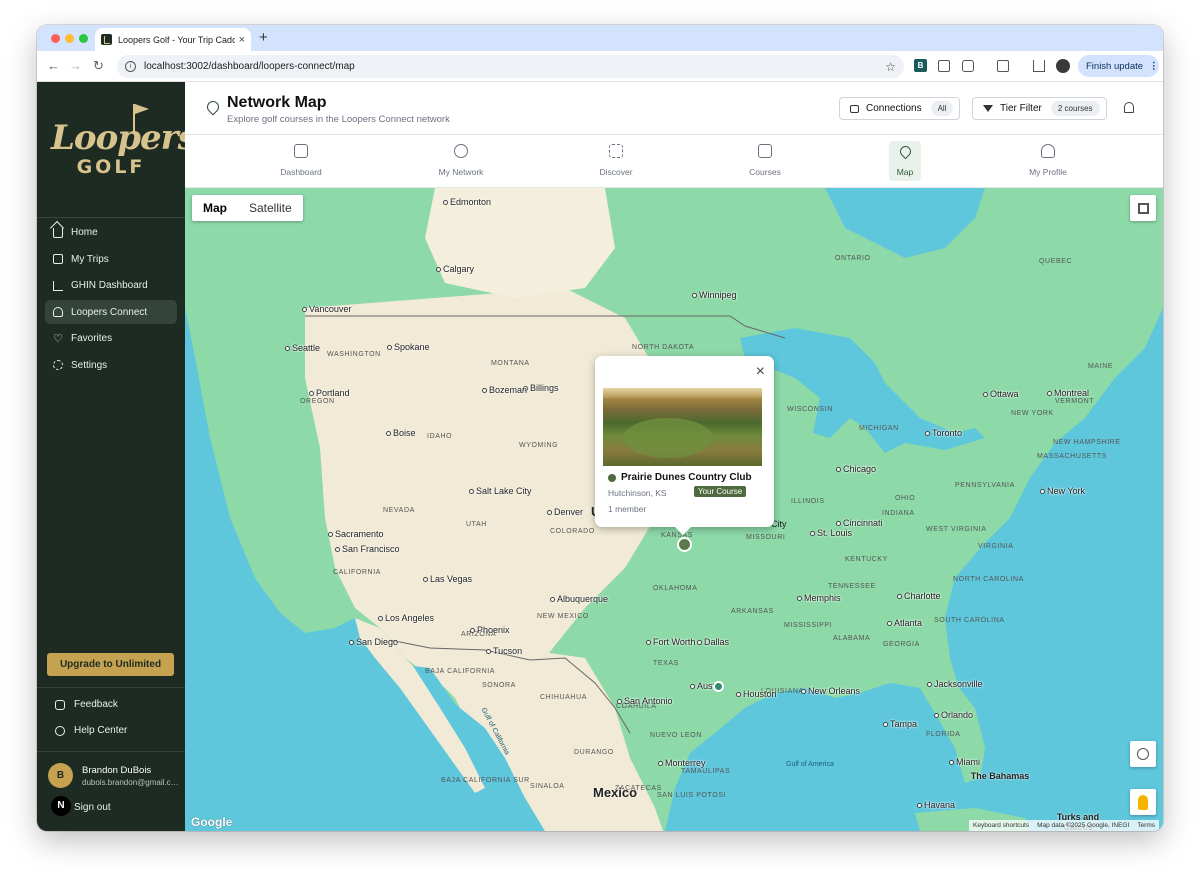 The width and height of the screenshot is (1200, 880). Describe the element at coordinates (944, 66) in the screenshot. I see `screenshot-icon` at that location.